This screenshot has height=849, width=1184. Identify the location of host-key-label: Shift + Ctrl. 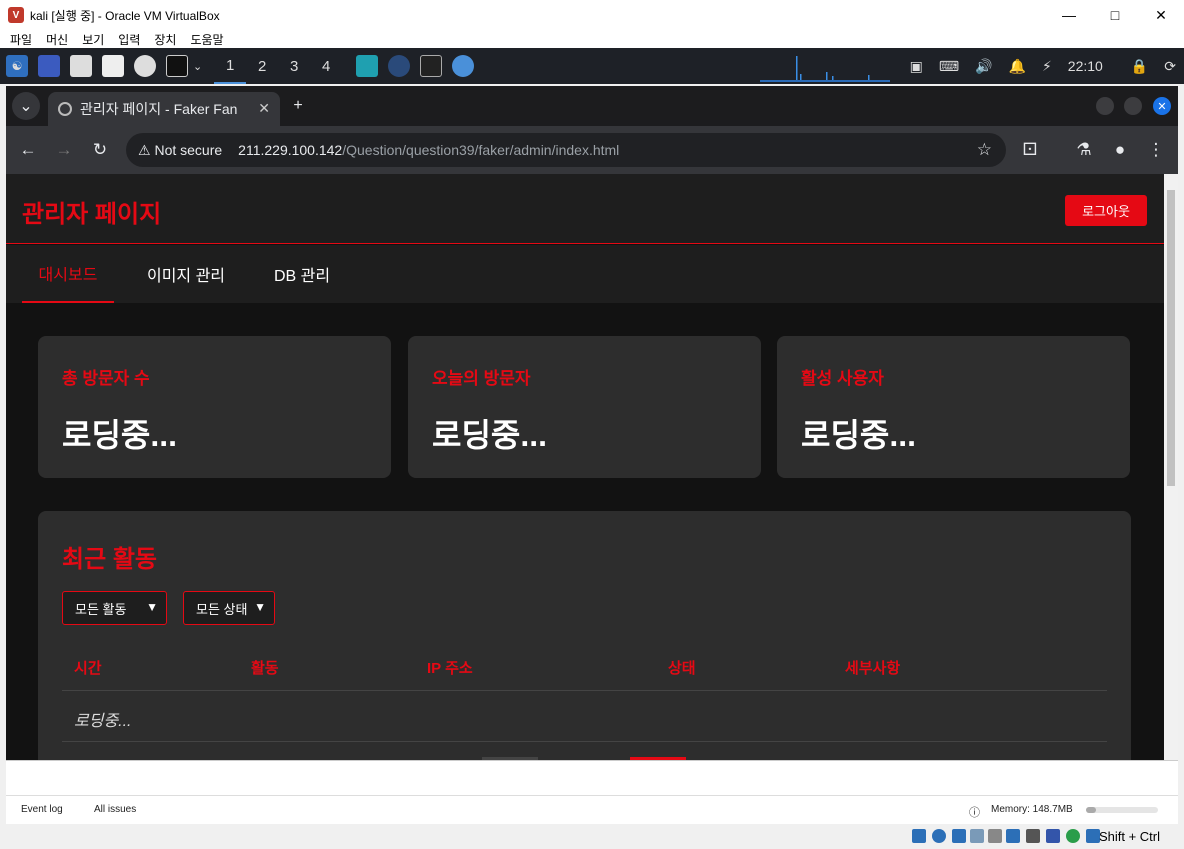
(1129, 836).